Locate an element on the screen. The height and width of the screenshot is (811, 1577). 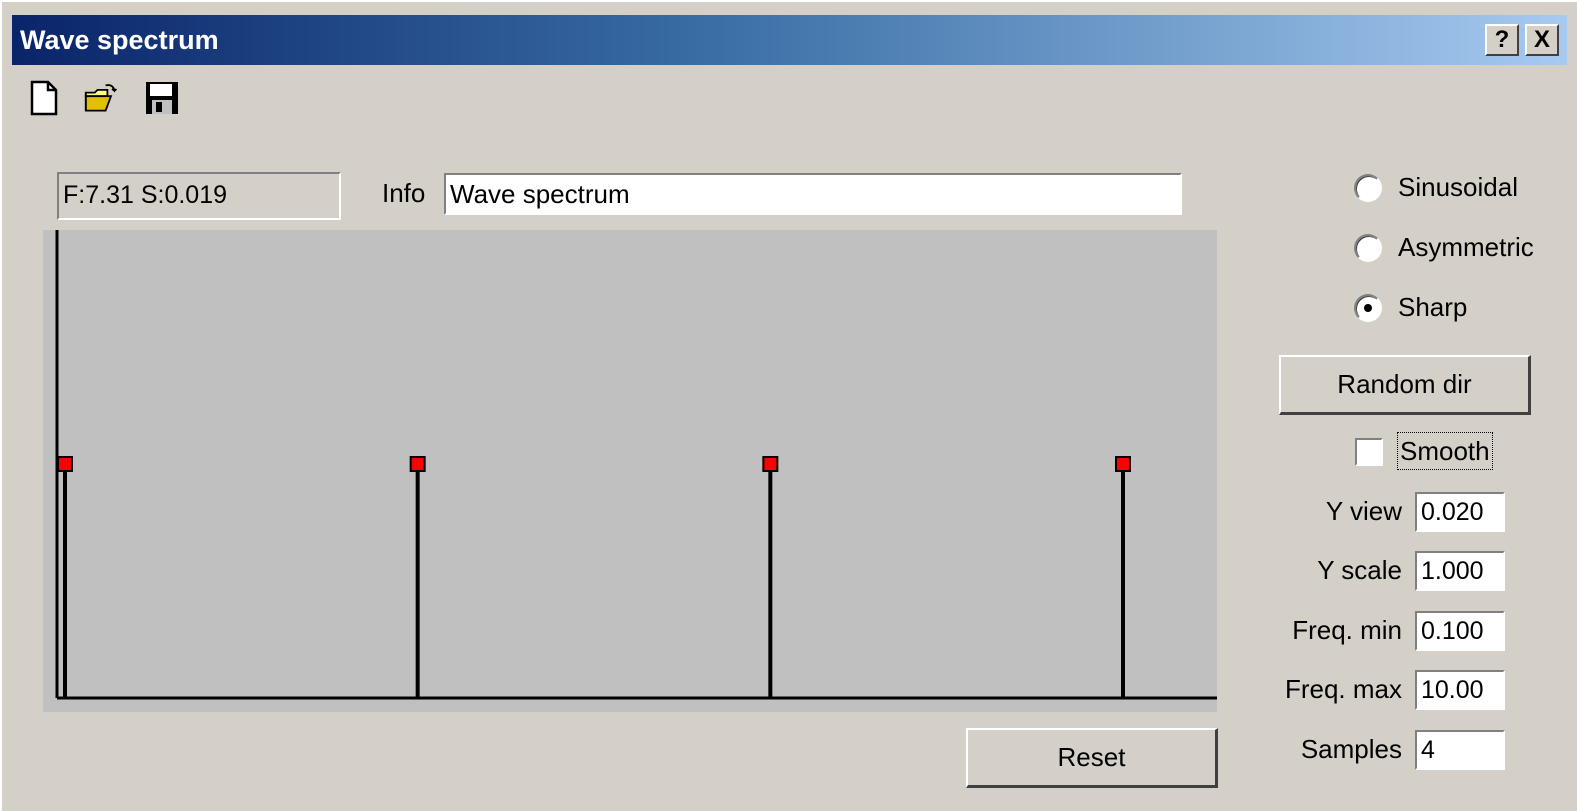
radio-sharp is located at coordinates (1368, 308).